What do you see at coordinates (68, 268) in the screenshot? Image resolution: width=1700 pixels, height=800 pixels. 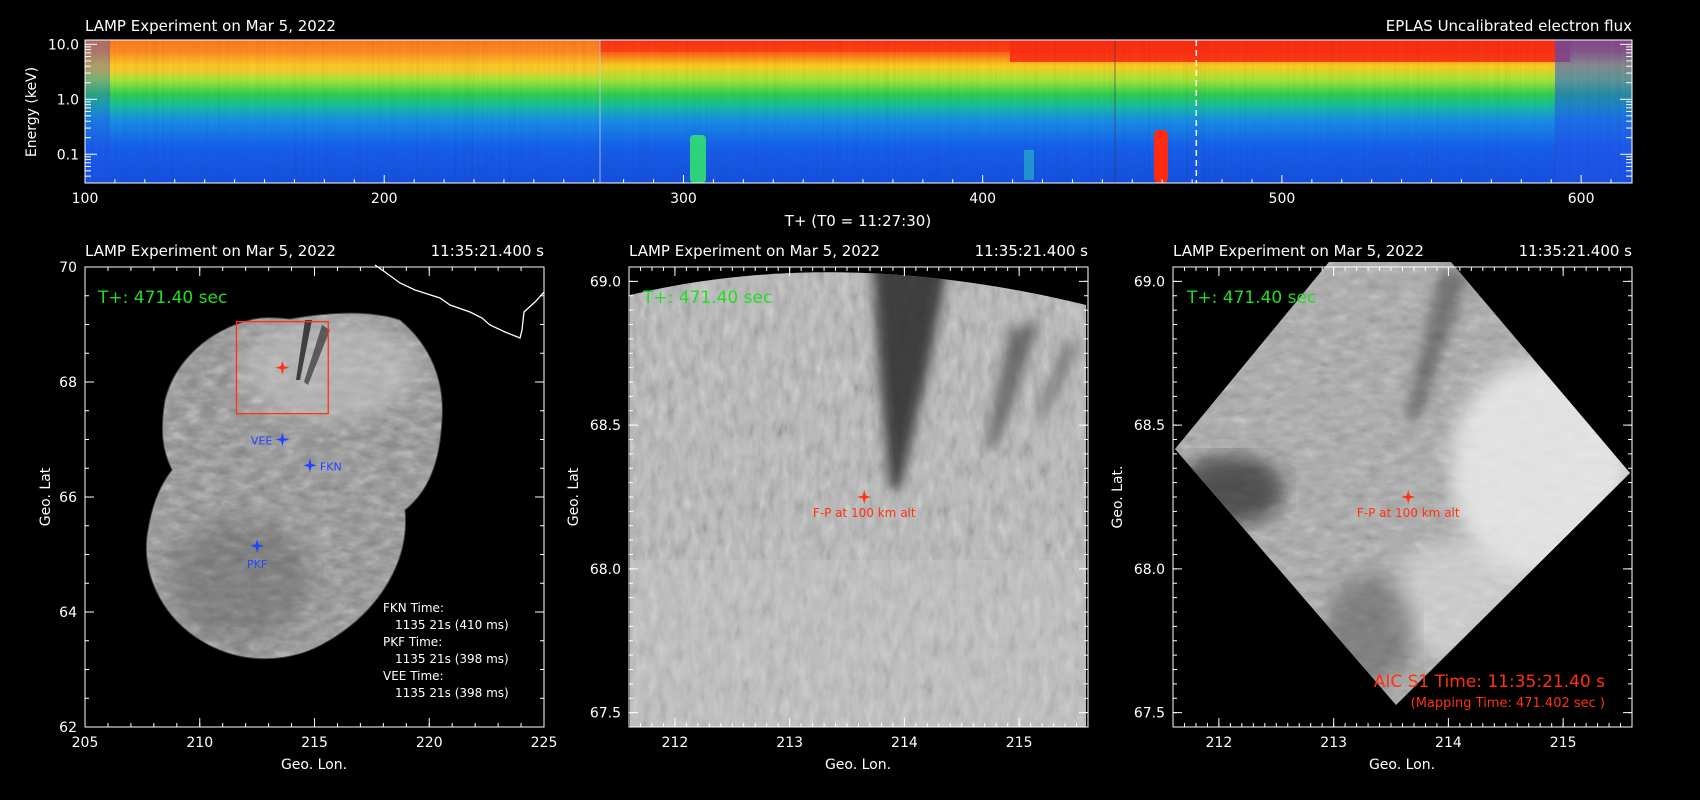 I see `y-tick-label: 70` at bounding box center [68, 268].